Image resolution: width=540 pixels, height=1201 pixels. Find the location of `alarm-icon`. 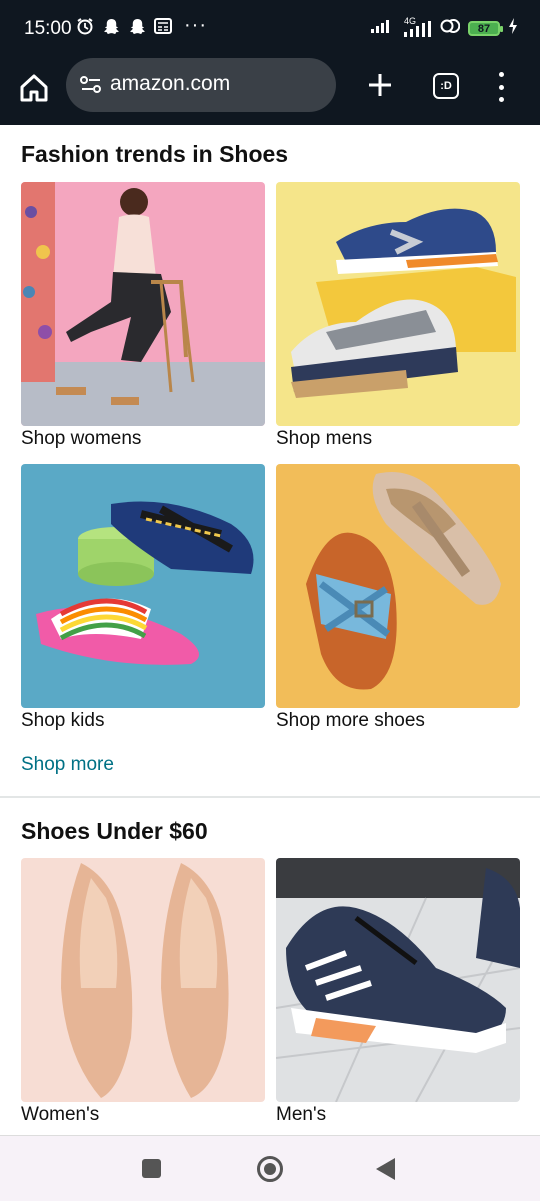

alarm-icon is located at coordinates (85, 26).